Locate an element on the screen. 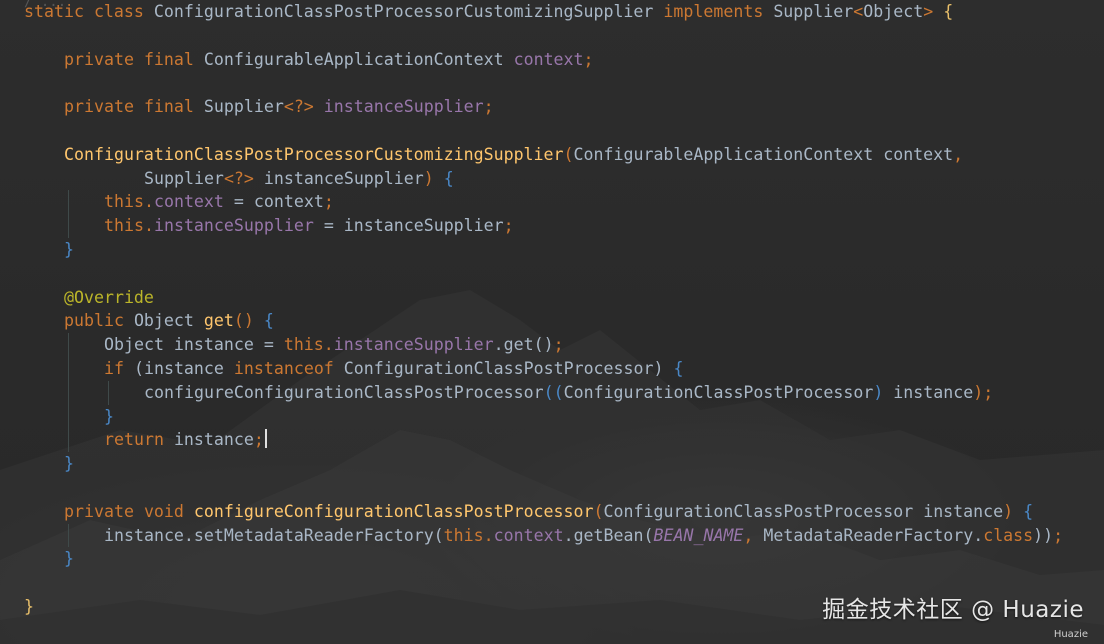  code-token: @Override is located at coordinates (109, 297).